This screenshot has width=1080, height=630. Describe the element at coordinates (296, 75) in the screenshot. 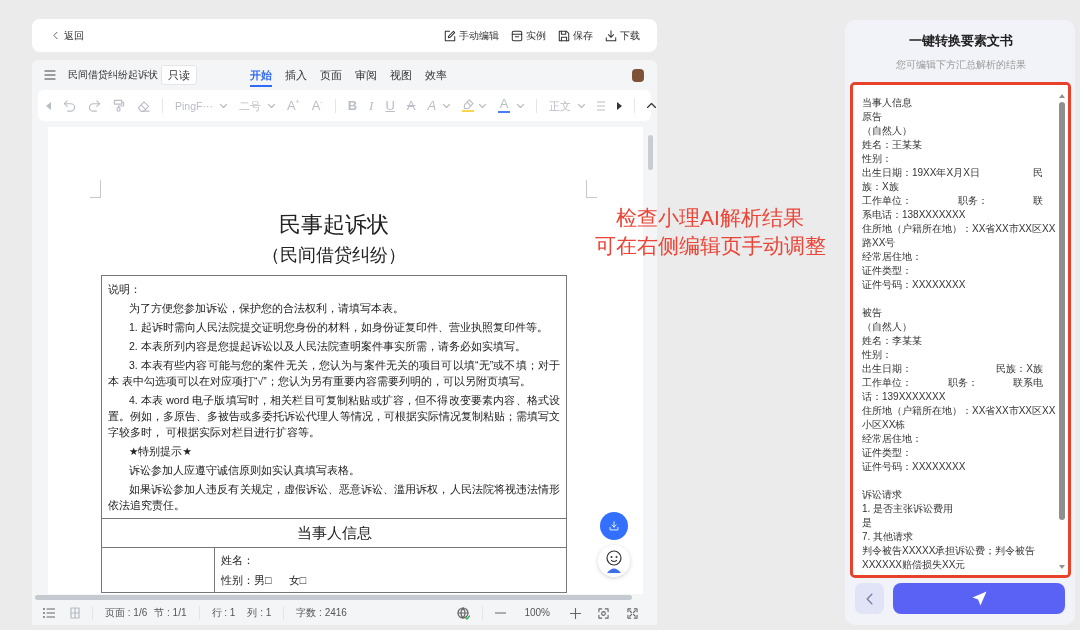

I see `tab: 插入` at that location.